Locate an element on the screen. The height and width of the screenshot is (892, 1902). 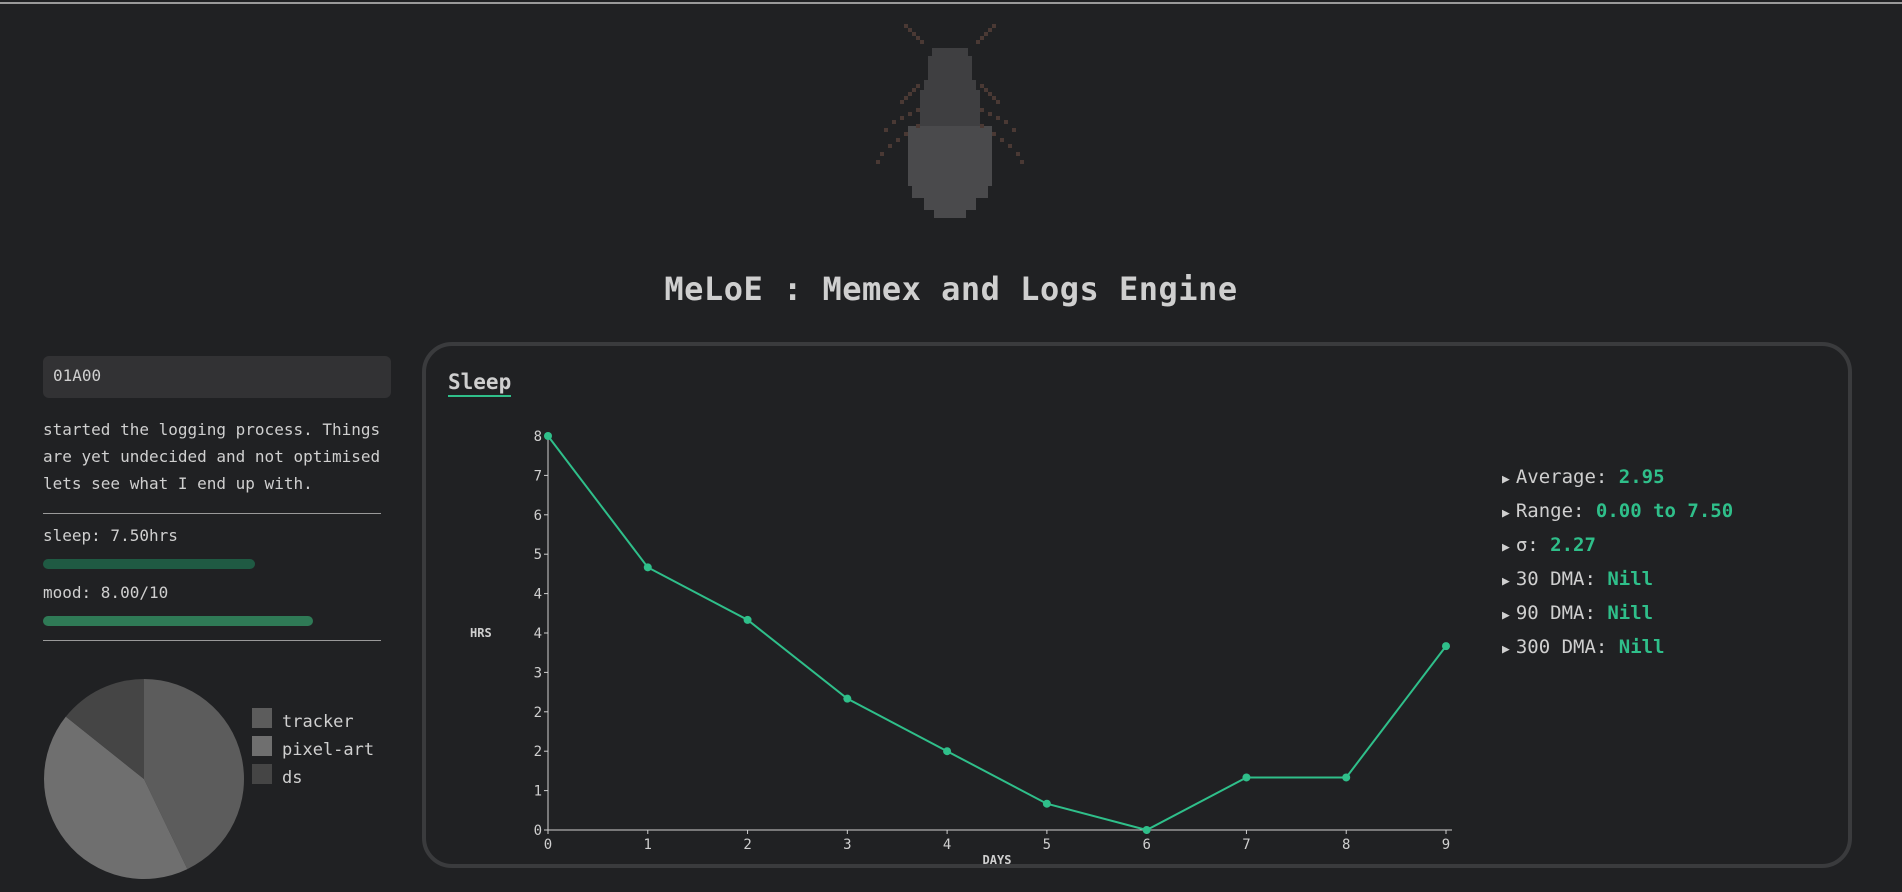
y-tick-label: 7 is located at coordinates (538, 476).